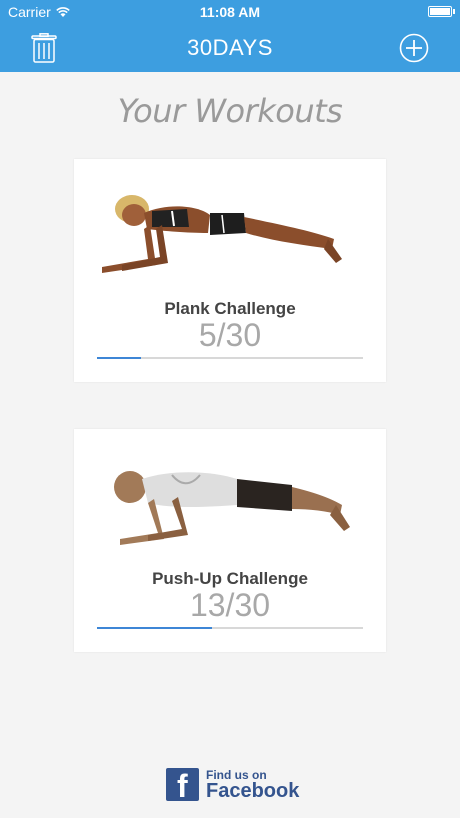  I want to click on nav-bar: 30DAYS, so click(230, 48).